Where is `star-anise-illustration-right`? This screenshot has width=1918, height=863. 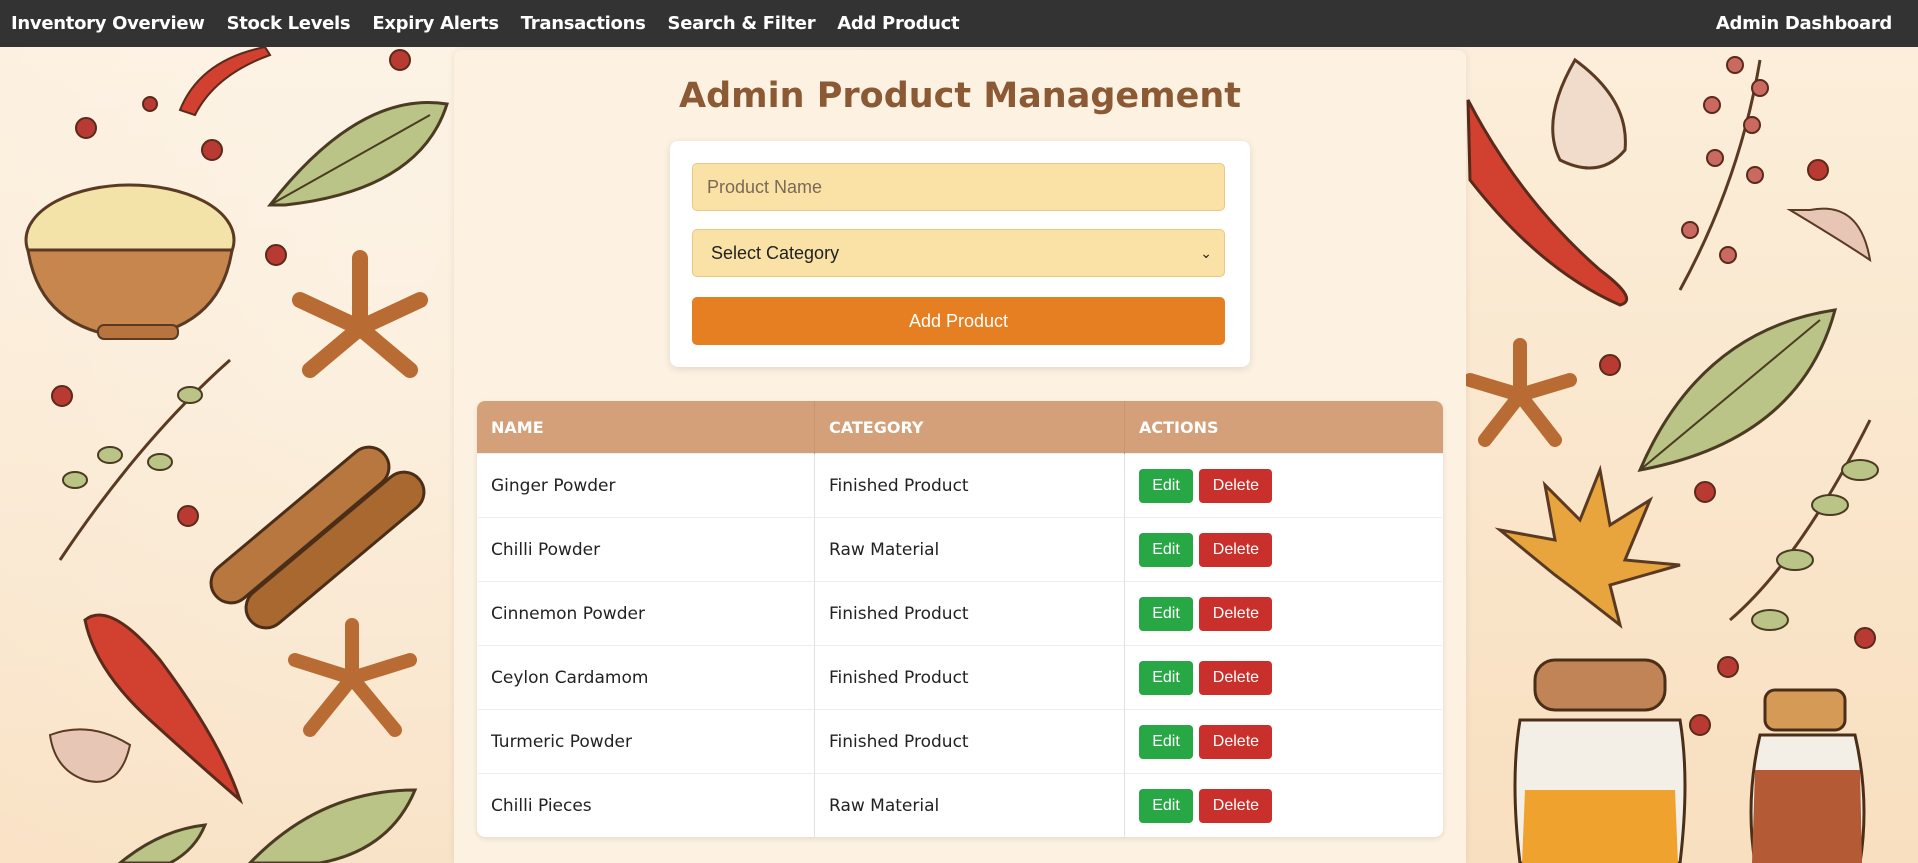 star-anise-illustration-right is located at coordinates (1520, 392).